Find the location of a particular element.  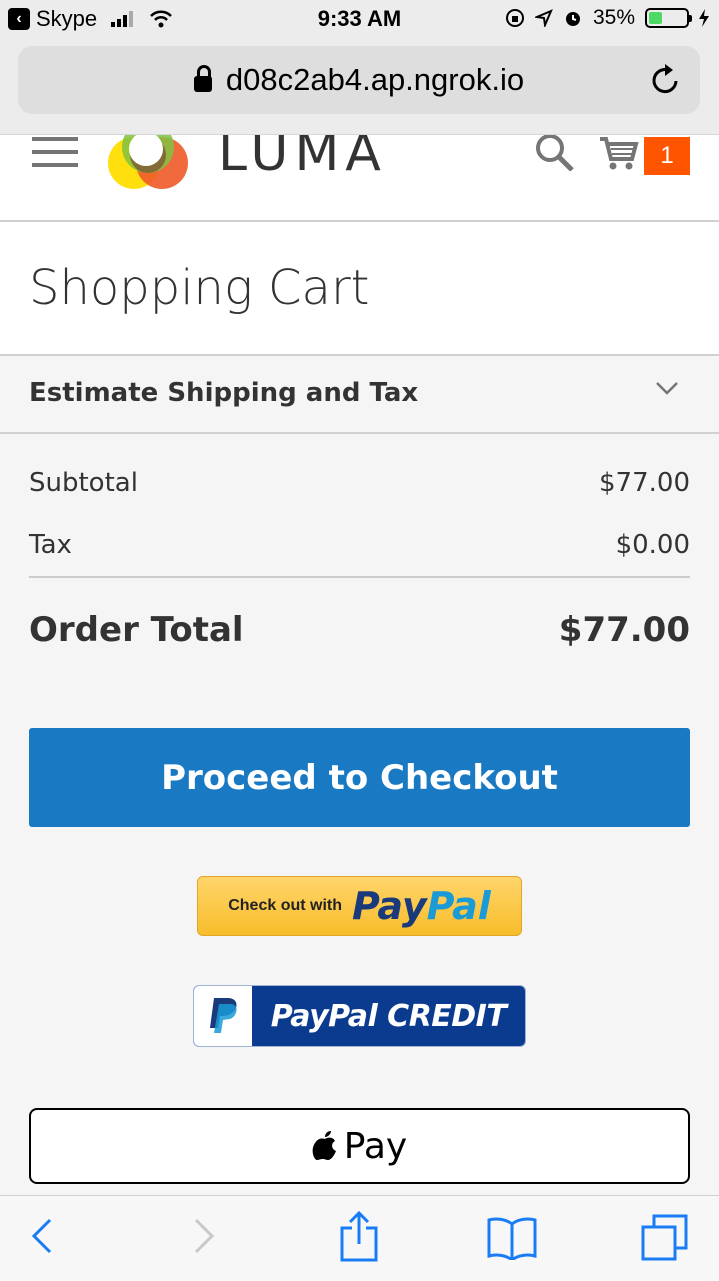

menu-icon is located at coordinates (55, 156).